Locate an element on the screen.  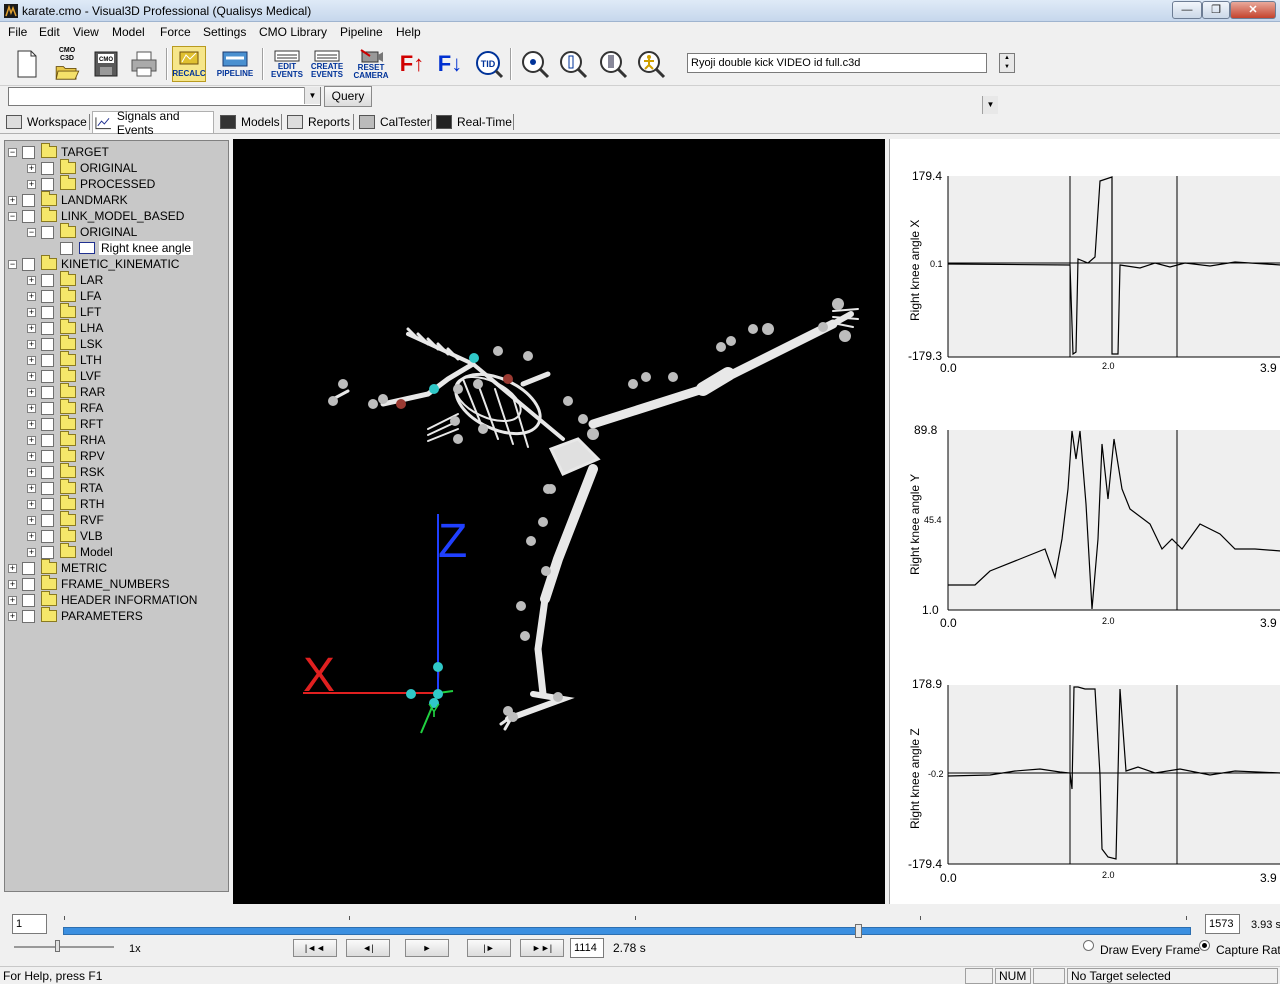
zoom-person-button is located at coordinates (651, 64).